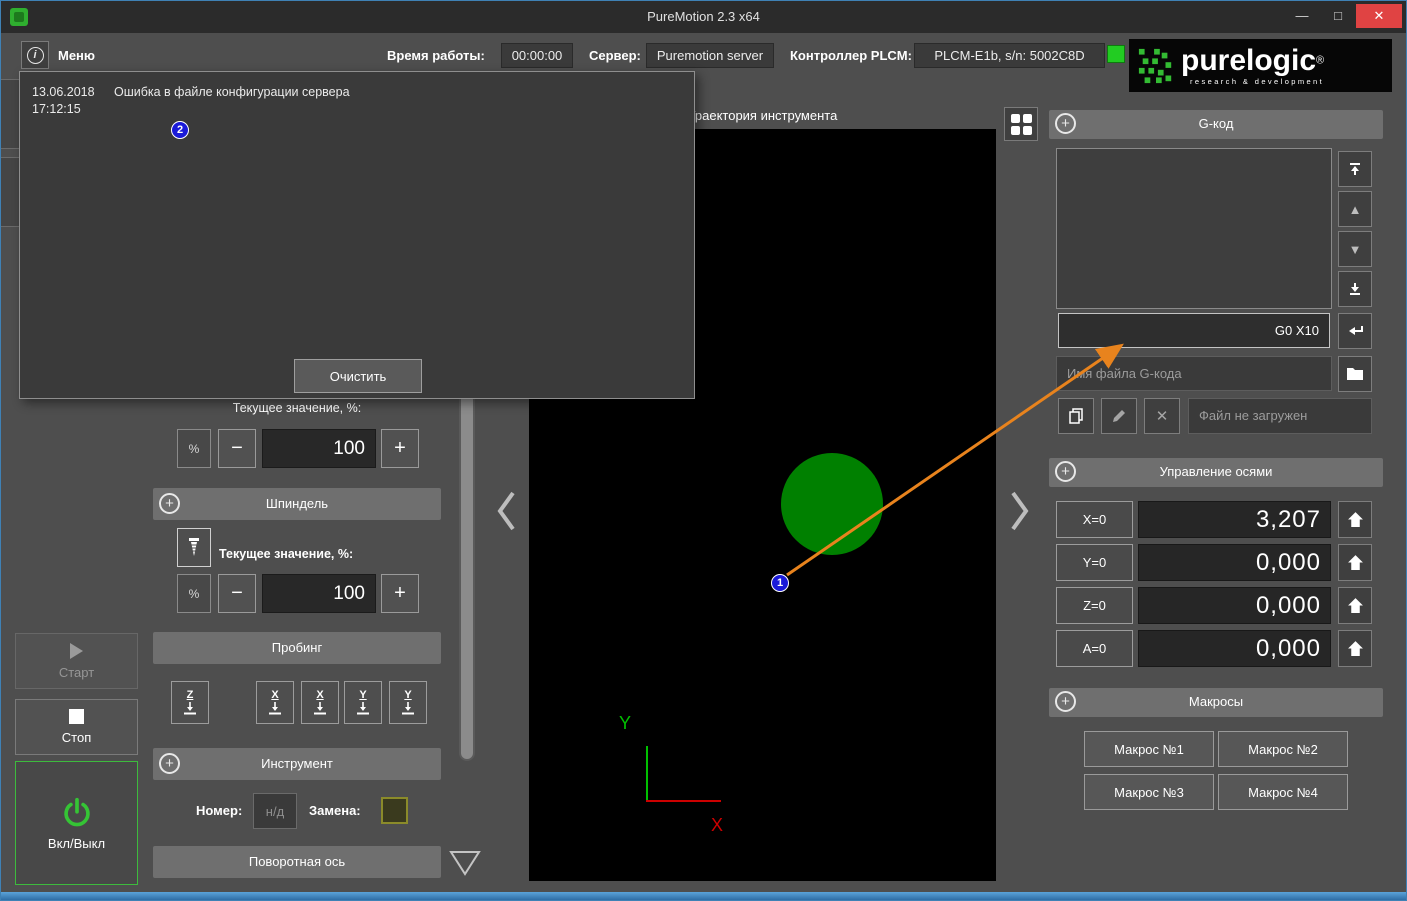 Image resolution: width=1407 pixels, height=901 pixels. I want to click on pencil-icon, so click(1119, 416).